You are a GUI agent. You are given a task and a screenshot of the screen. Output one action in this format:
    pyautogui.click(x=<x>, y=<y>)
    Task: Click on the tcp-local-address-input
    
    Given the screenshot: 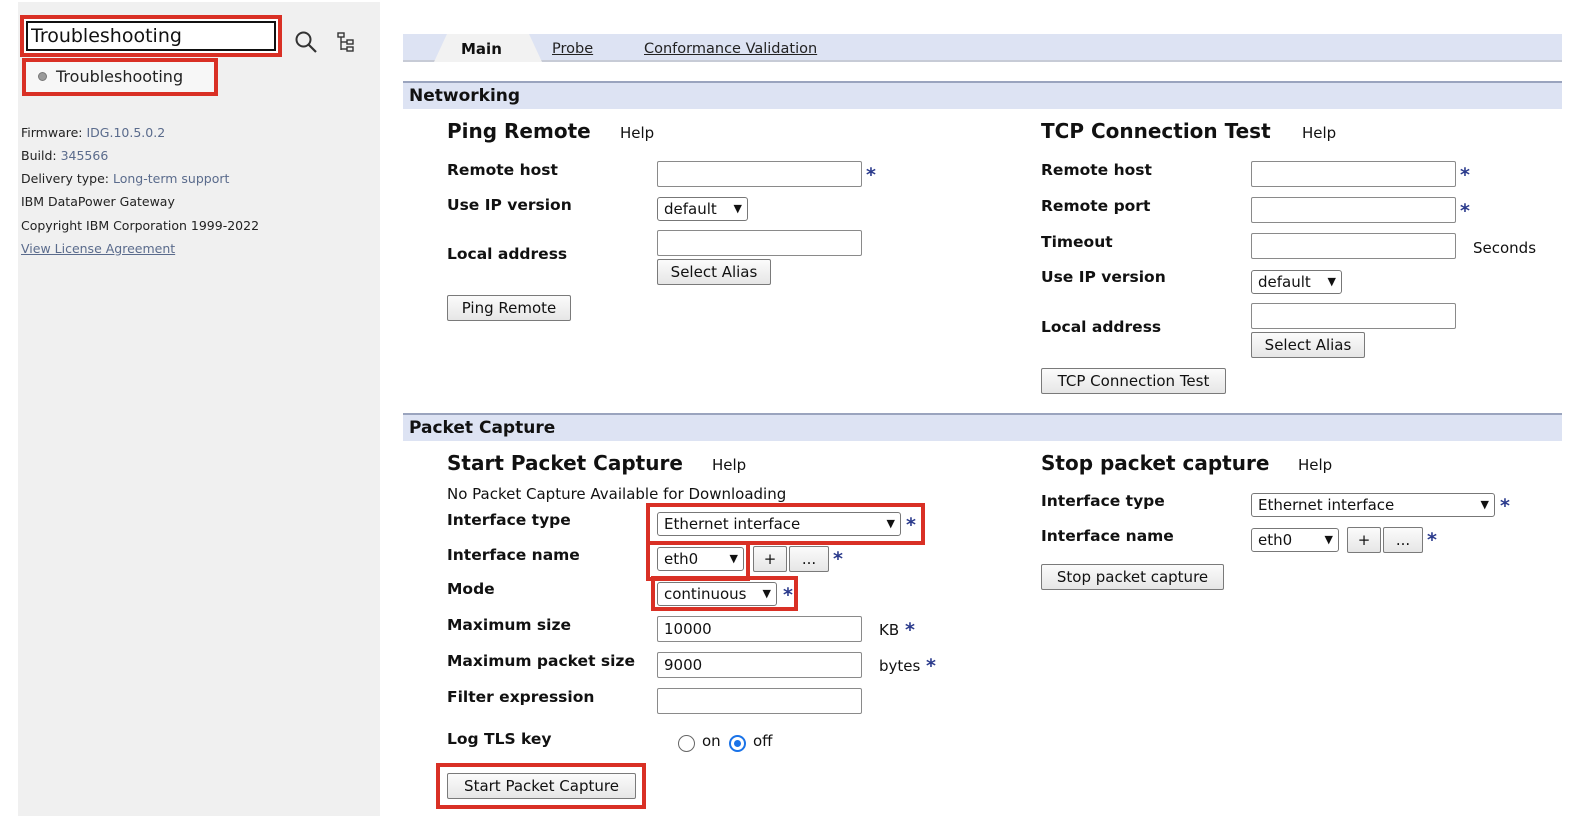 What is the action you would take?
    pyautogui.click(x=1353, y=316)
    